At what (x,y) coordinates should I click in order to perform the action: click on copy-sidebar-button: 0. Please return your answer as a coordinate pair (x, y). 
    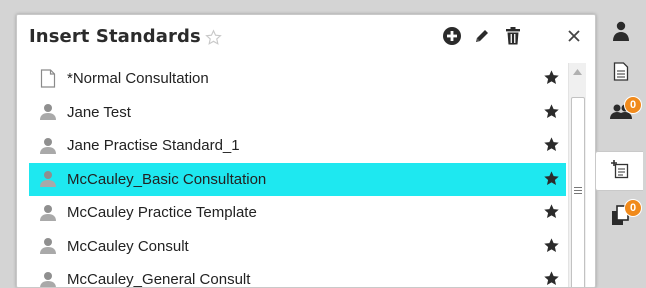
    Looking at the image, I should click on (621, 217).